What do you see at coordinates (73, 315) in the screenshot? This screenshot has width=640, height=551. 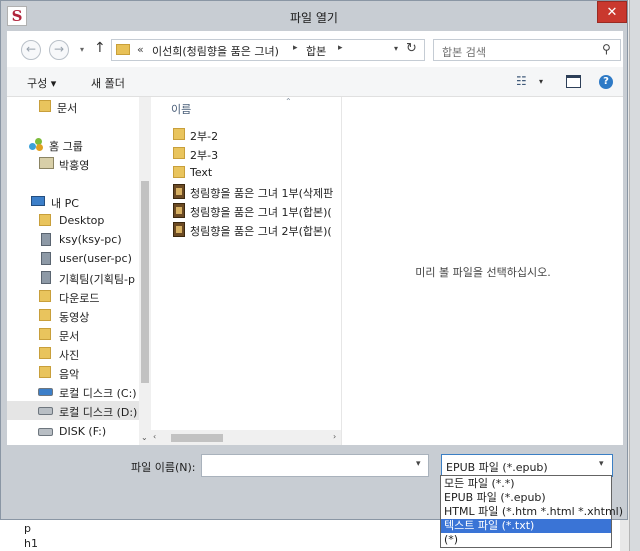 I see `sidebar-item-videos: 동영상` at bounding box center [73, 315].